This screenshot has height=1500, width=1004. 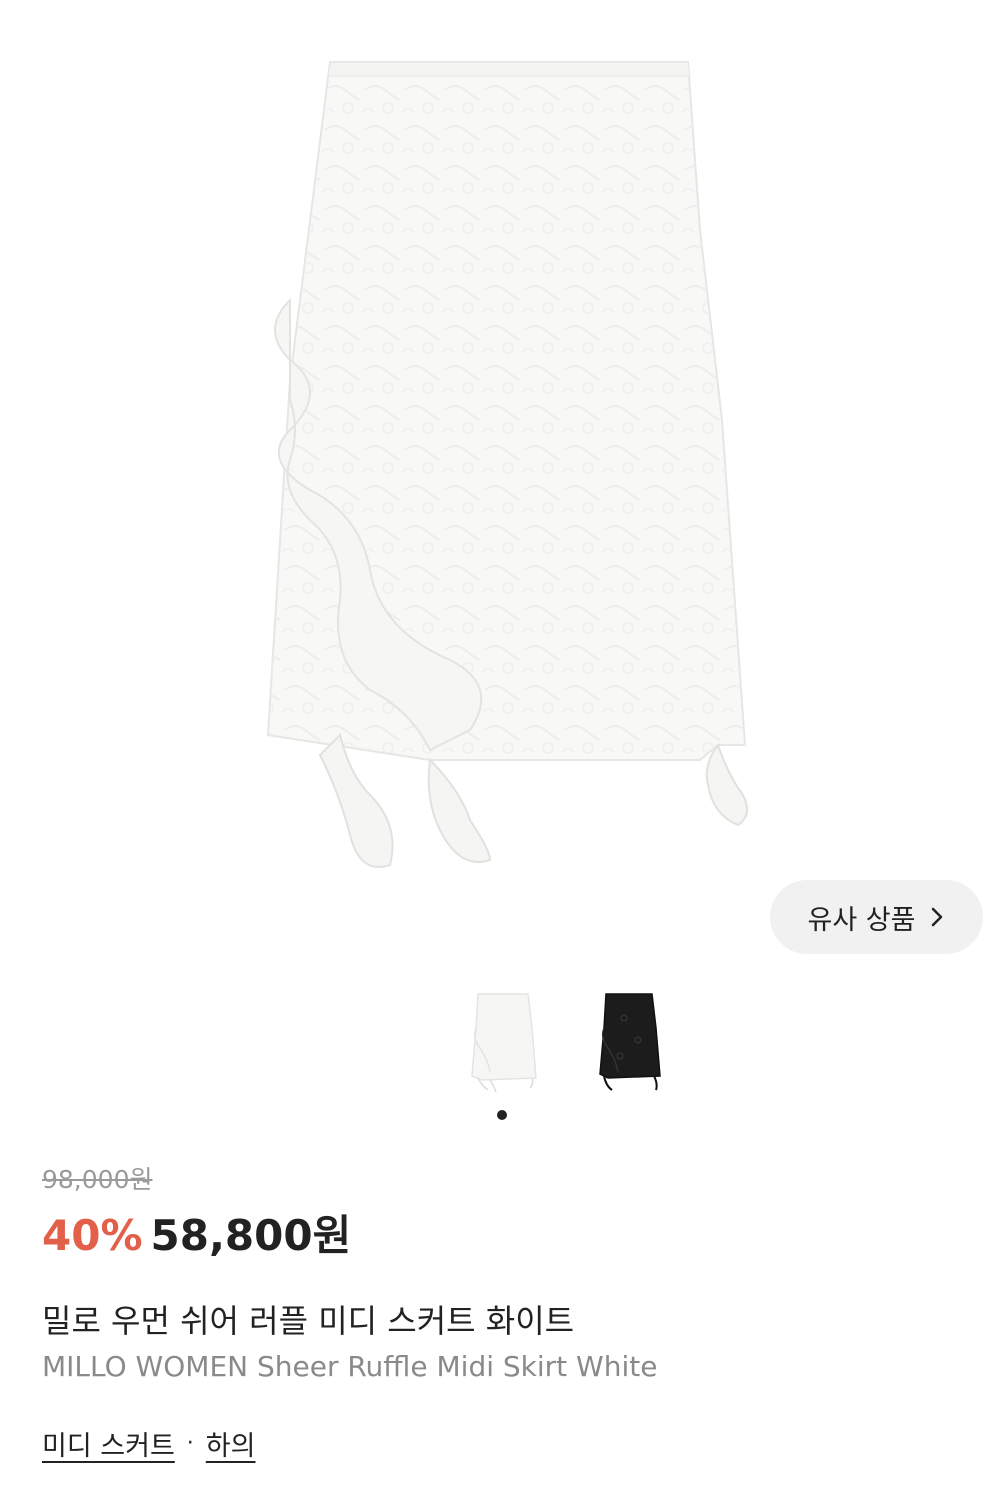 I want to click on original-price: 98,000원, so click(x=97, y=1179).